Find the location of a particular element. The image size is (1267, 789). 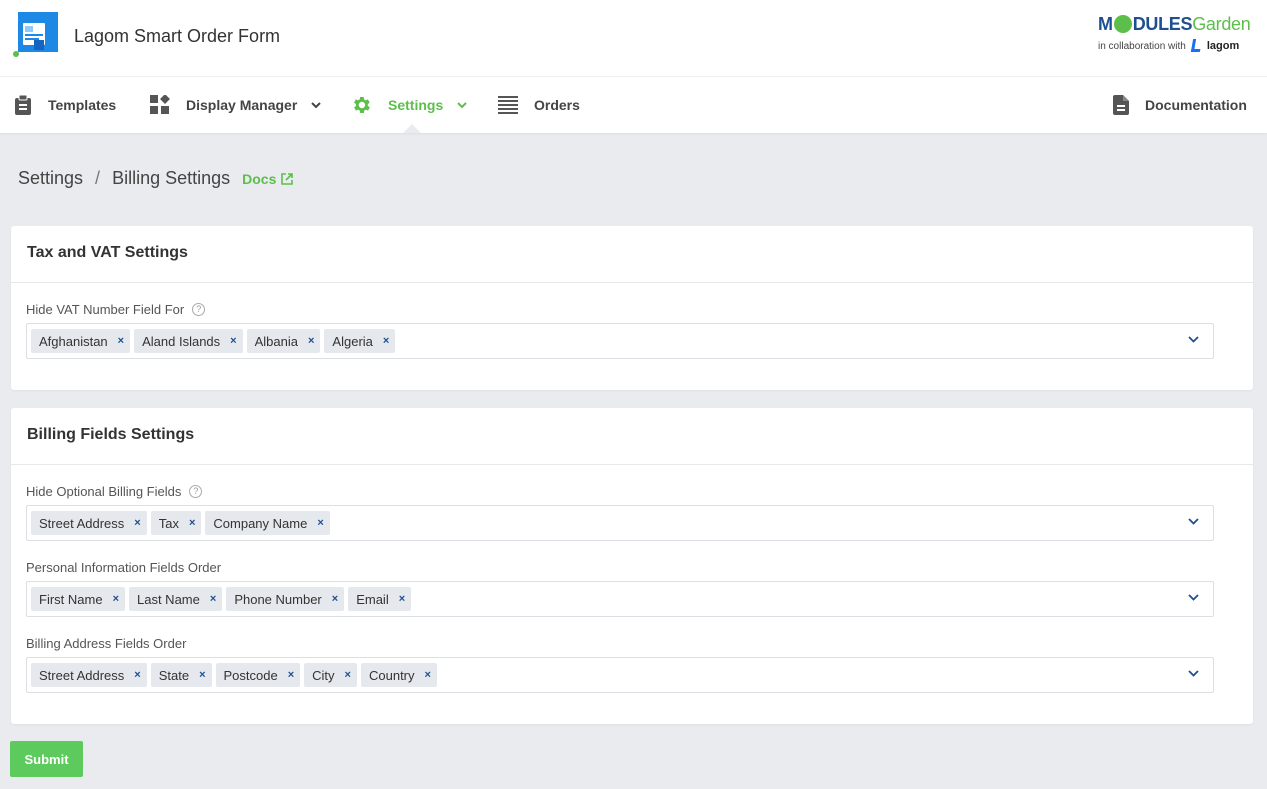

brand-modules-rest: DULES is located at coordinates (1162, 24).